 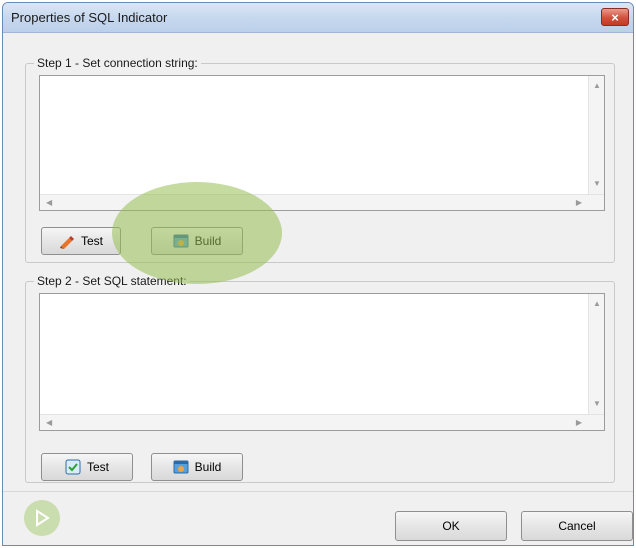 I want to click on play-badge, so click(x=42, y=518).